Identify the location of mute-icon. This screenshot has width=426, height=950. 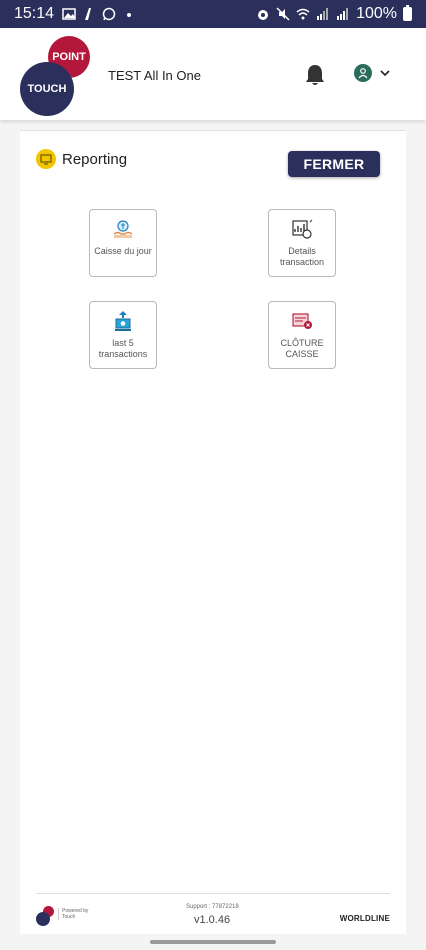
(283, 14).